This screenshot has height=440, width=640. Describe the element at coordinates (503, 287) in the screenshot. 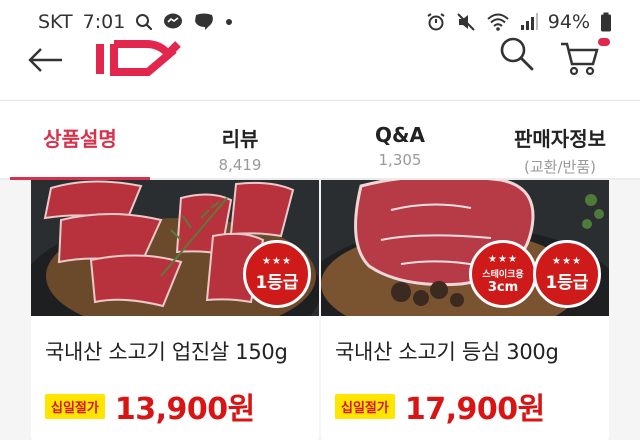

I see `steak-thickness: 3cm` at that location.